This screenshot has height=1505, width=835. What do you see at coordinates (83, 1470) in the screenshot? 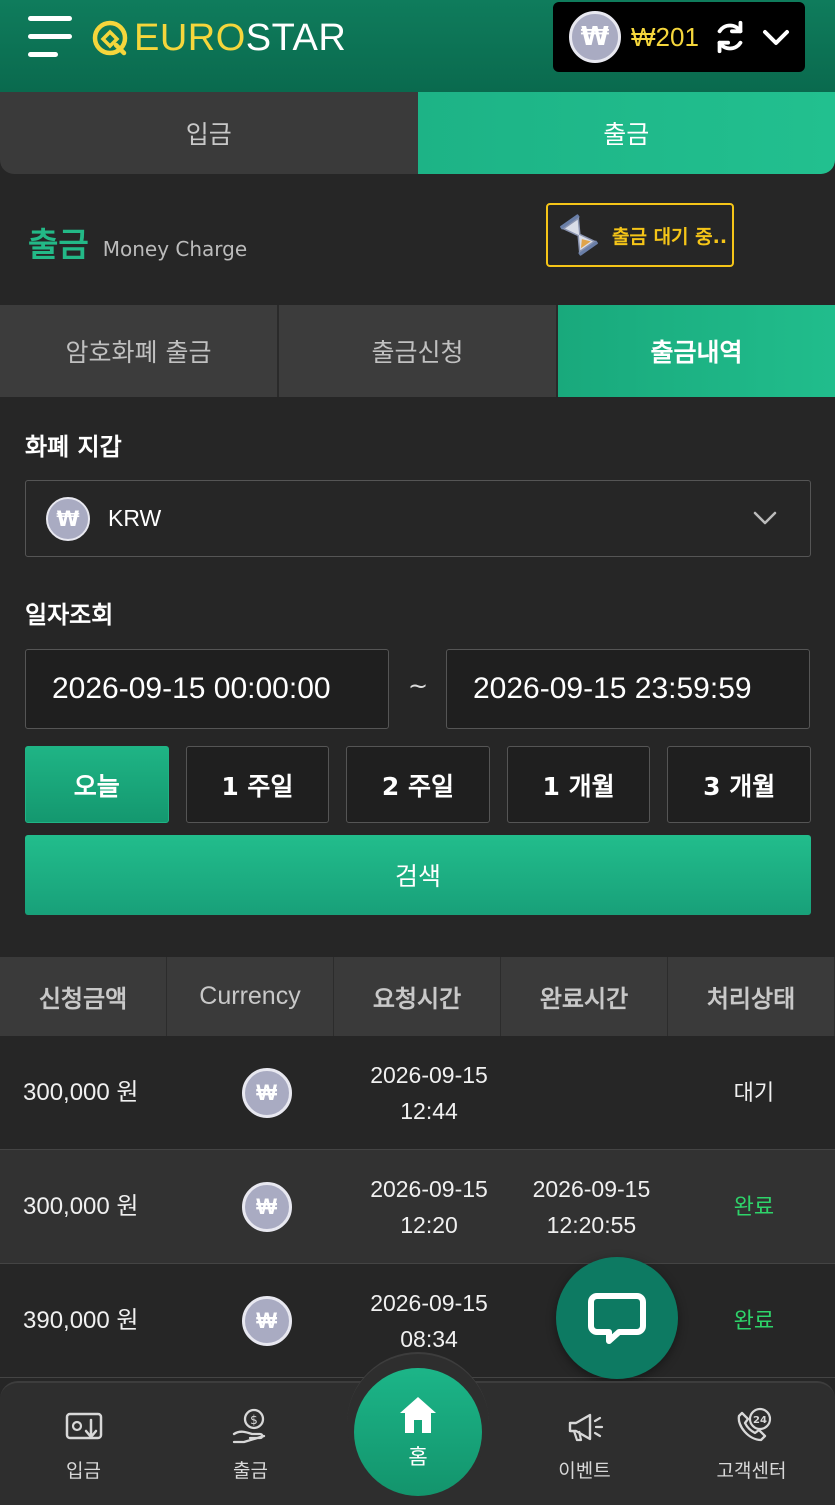
I see `nav-label: 입금` at bounding box center [83, 1470].